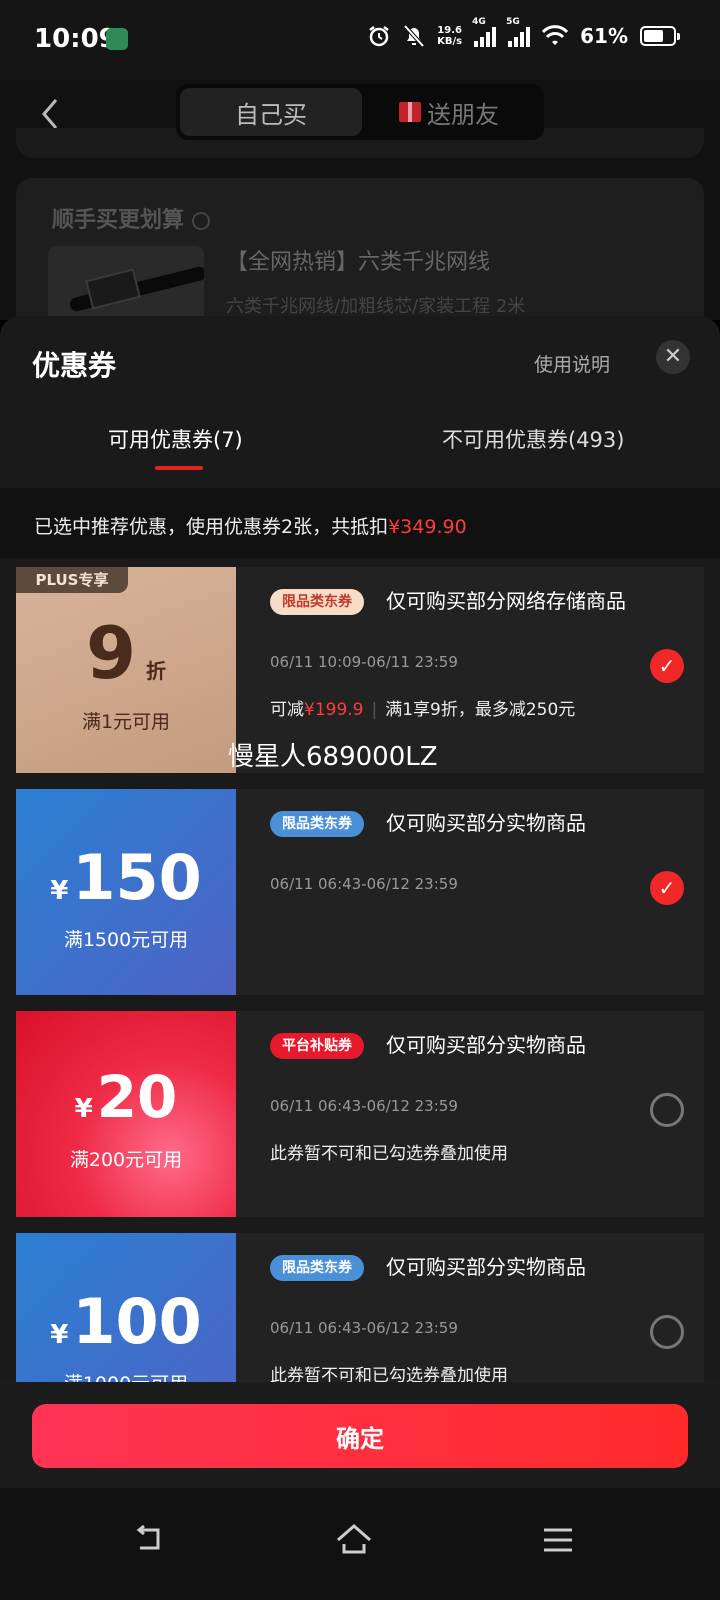  Describe the element at coordinates (360, 40) in the screenshot. I see `status-bar: 10:09 19.6 KB/s 4G 5G 61%` at that location.